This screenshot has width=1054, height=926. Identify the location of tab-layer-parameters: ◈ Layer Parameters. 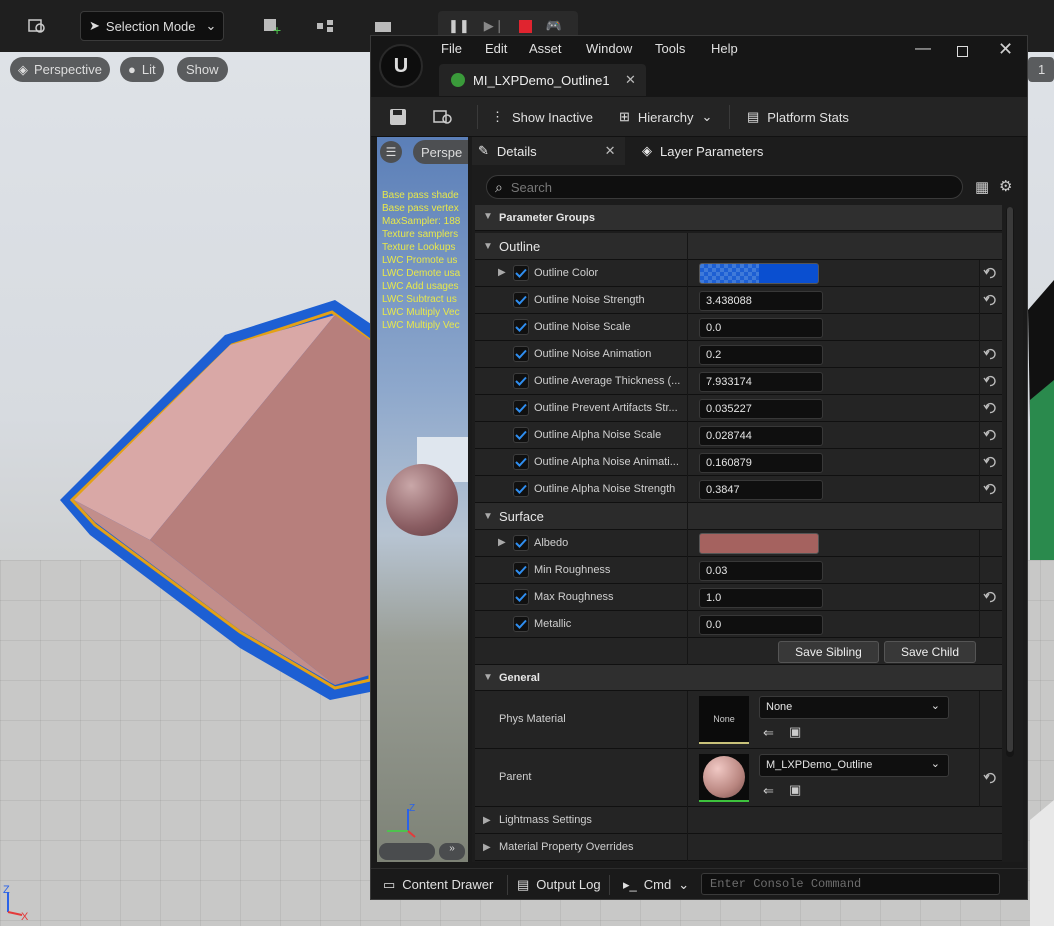
(702, 151).